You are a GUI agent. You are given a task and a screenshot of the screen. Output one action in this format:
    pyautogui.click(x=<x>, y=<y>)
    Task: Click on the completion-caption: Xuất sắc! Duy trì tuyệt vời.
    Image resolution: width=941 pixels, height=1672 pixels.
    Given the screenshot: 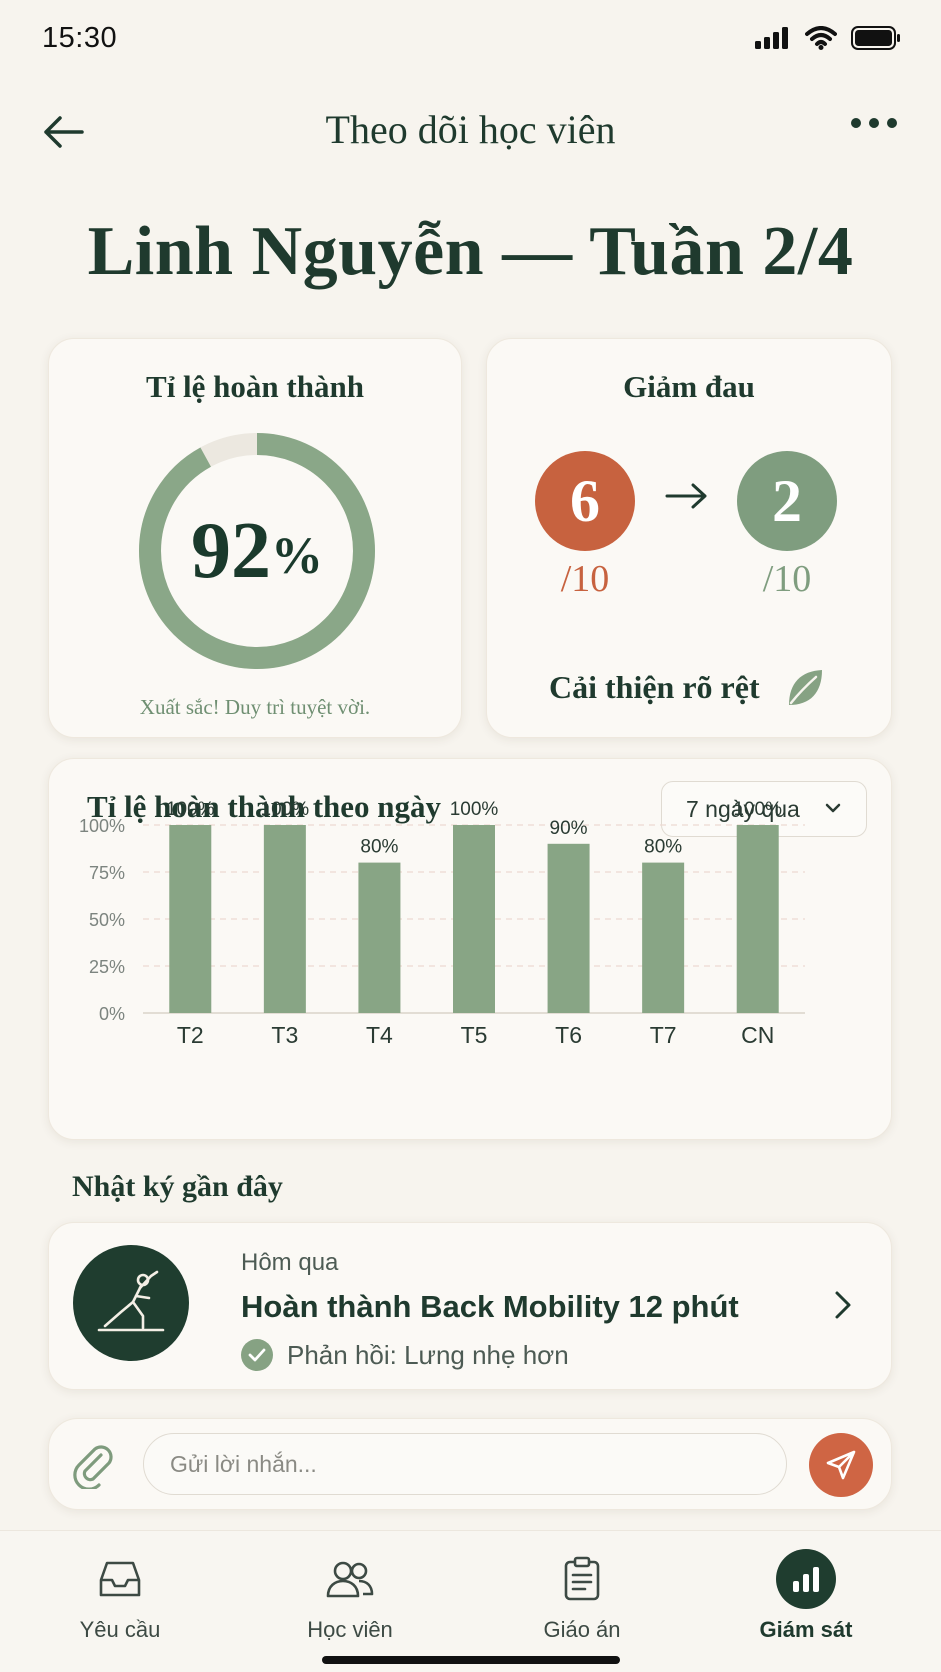 What is the action you would take?
    pyautogui.click(x=255, y=707)
    